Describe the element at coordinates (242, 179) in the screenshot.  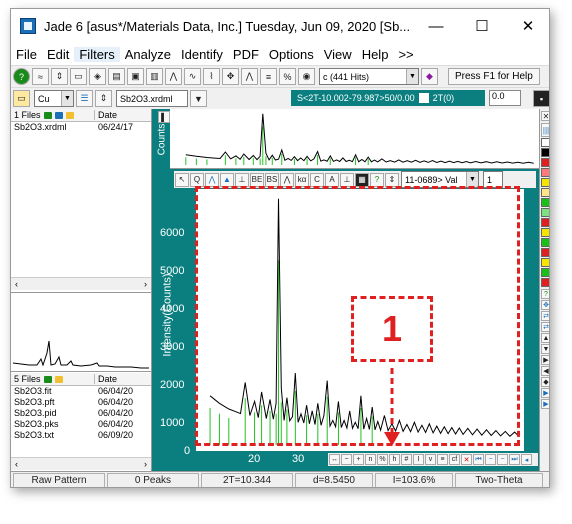
I see `bars-alt-icon: ⊥` at that location.